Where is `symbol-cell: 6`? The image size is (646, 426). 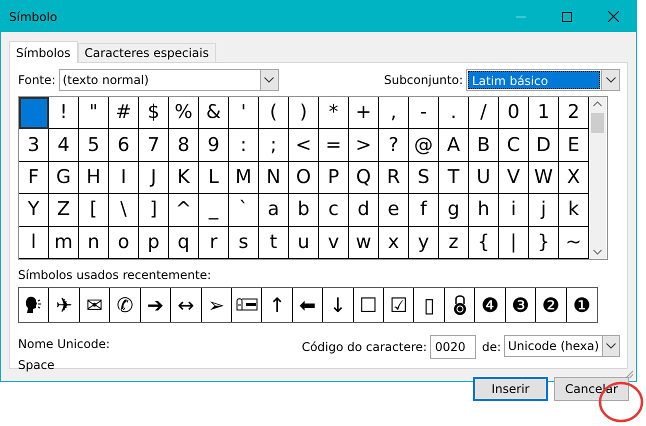 symbol-cell: 6 is located at coordinates (124, 145).